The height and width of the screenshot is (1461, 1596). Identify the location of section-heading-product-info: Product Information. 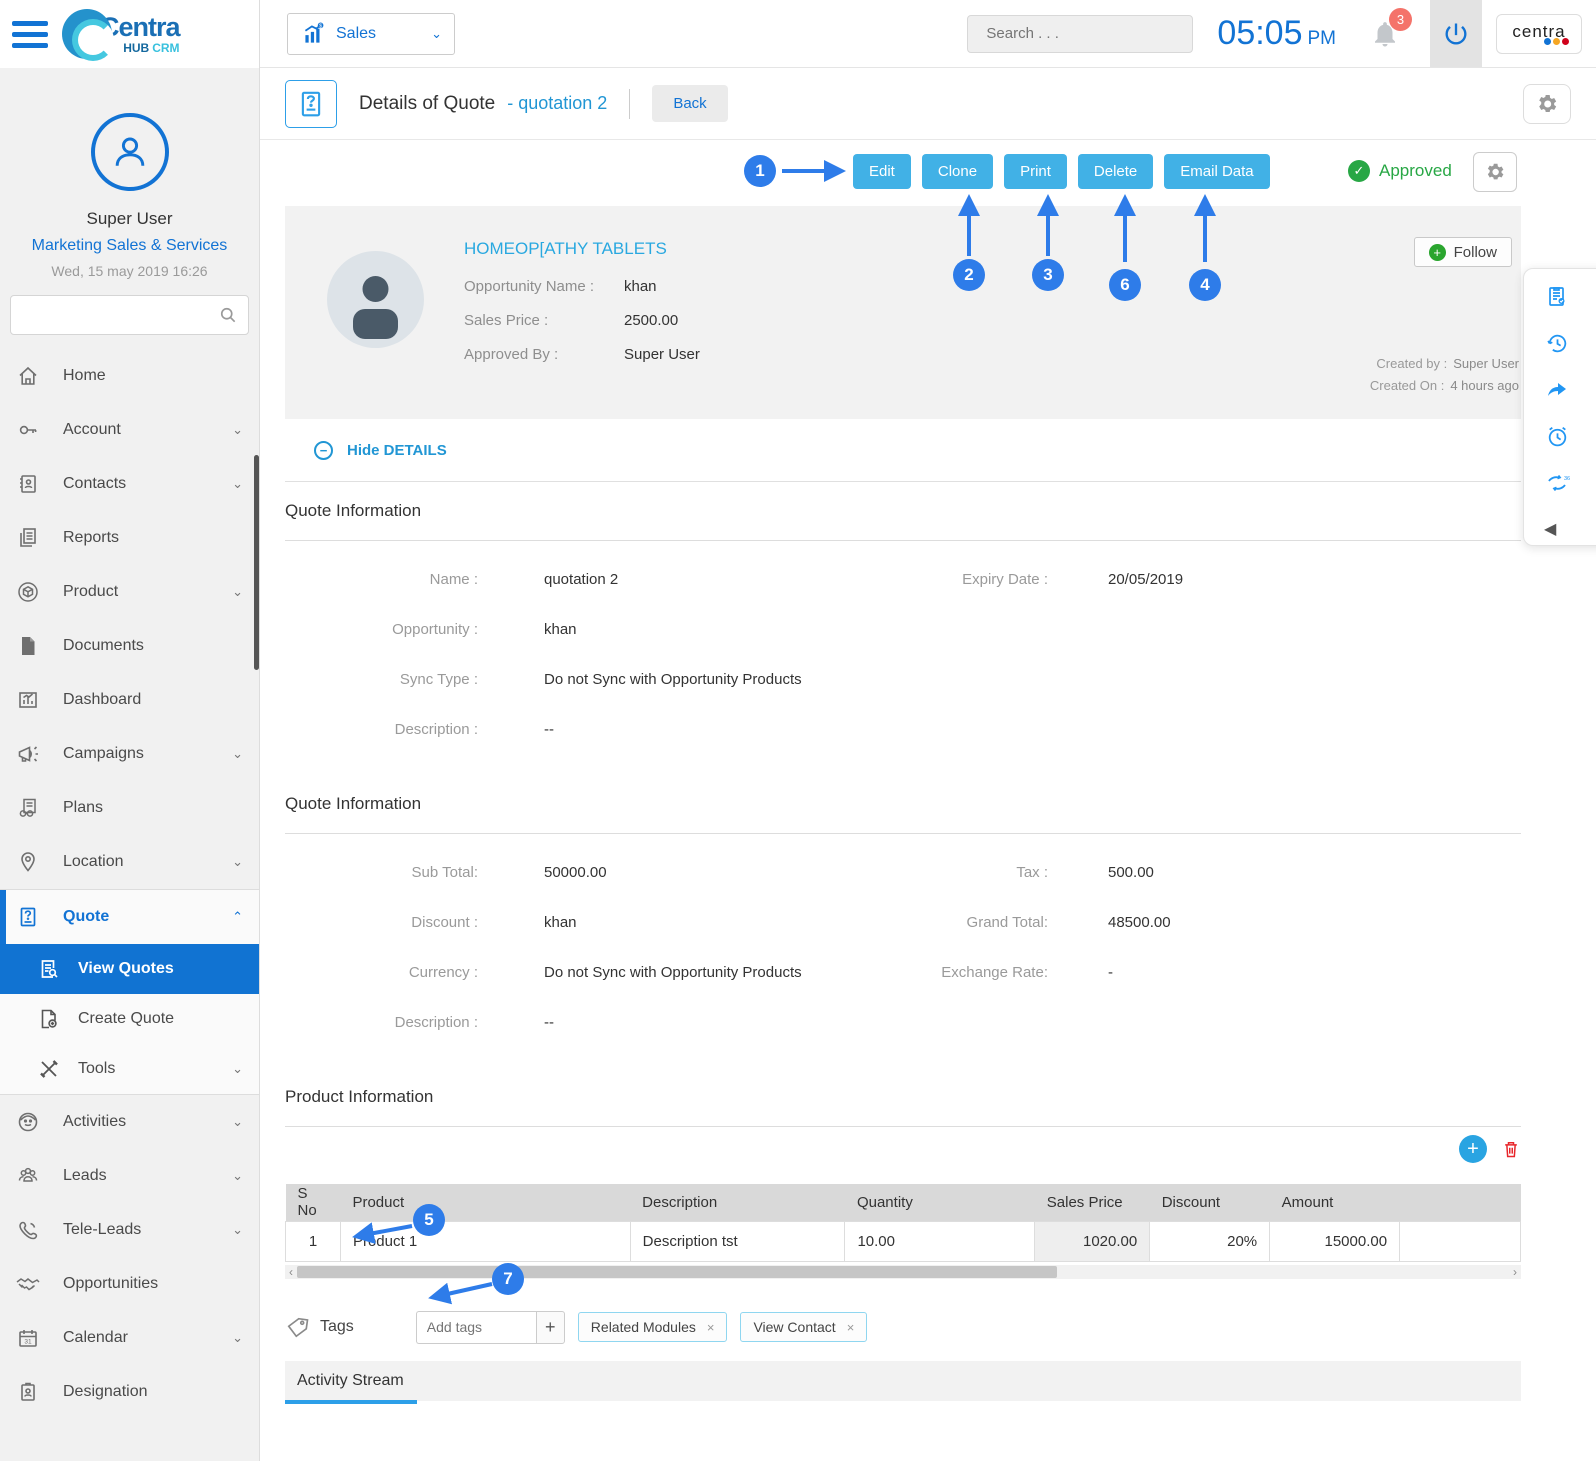
(903, 1097).